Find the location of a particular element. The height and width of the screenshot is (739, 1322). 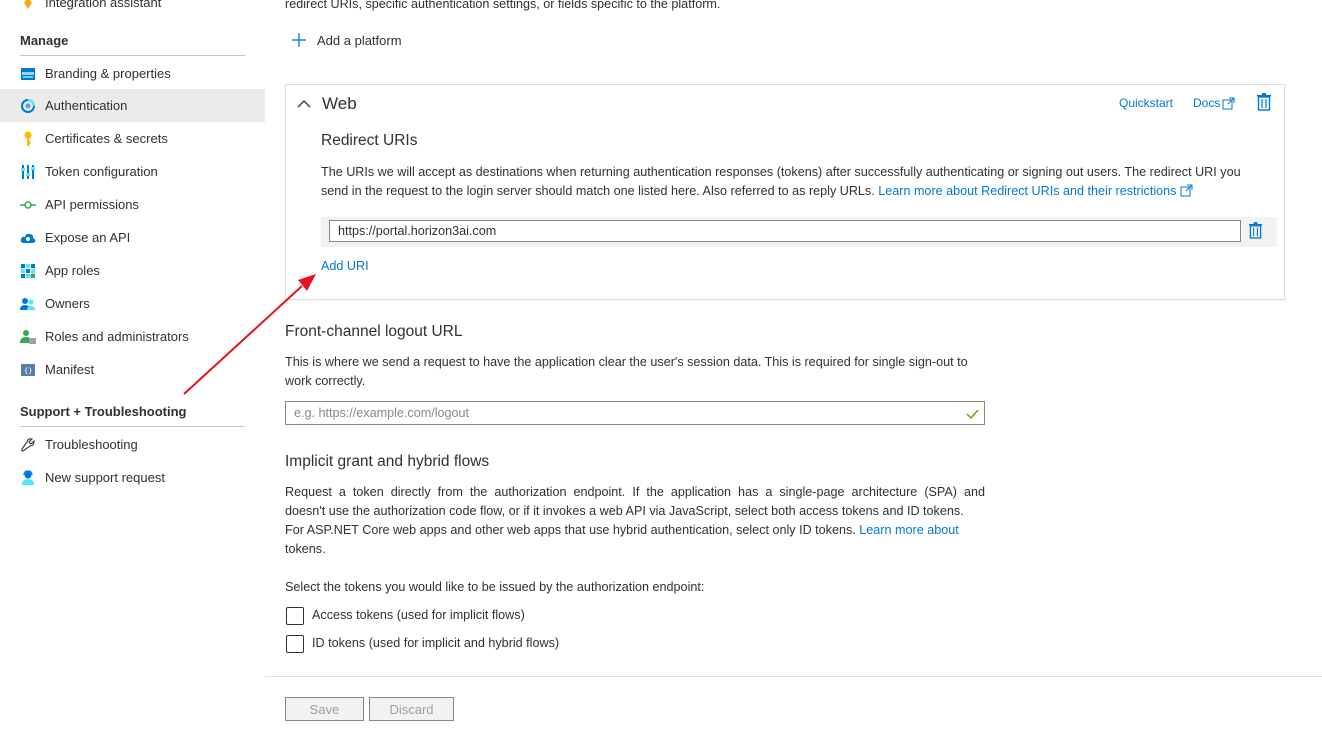

tokens-learn-more-link-cont: tokens. is located at coordinates (305, 549).